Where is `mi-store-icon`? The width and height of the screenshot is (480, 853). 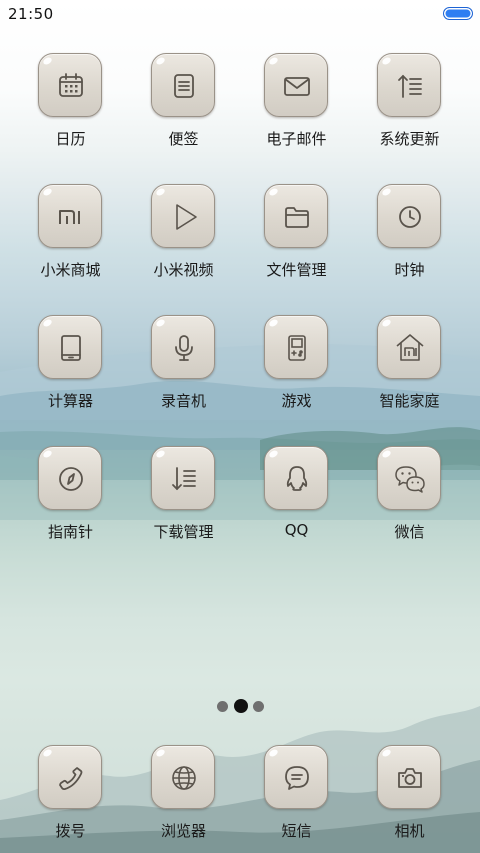 mi-store-icon is located at coordinates (69, 217).